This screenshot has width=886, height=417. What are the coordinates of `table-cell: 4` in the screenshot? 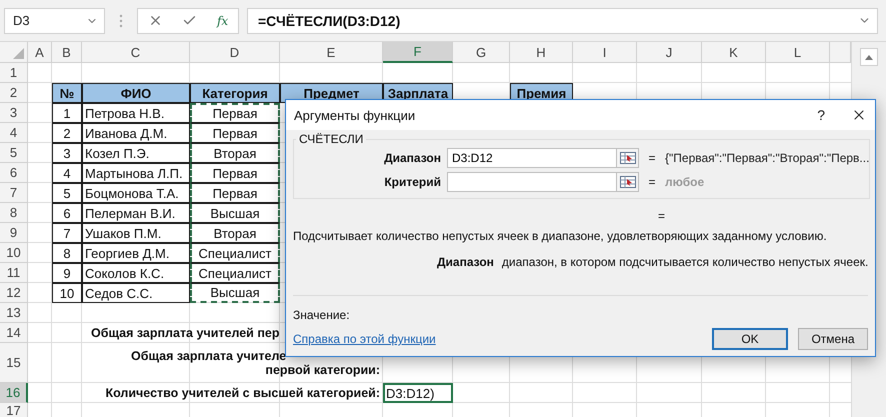 It's located at (67, 173).